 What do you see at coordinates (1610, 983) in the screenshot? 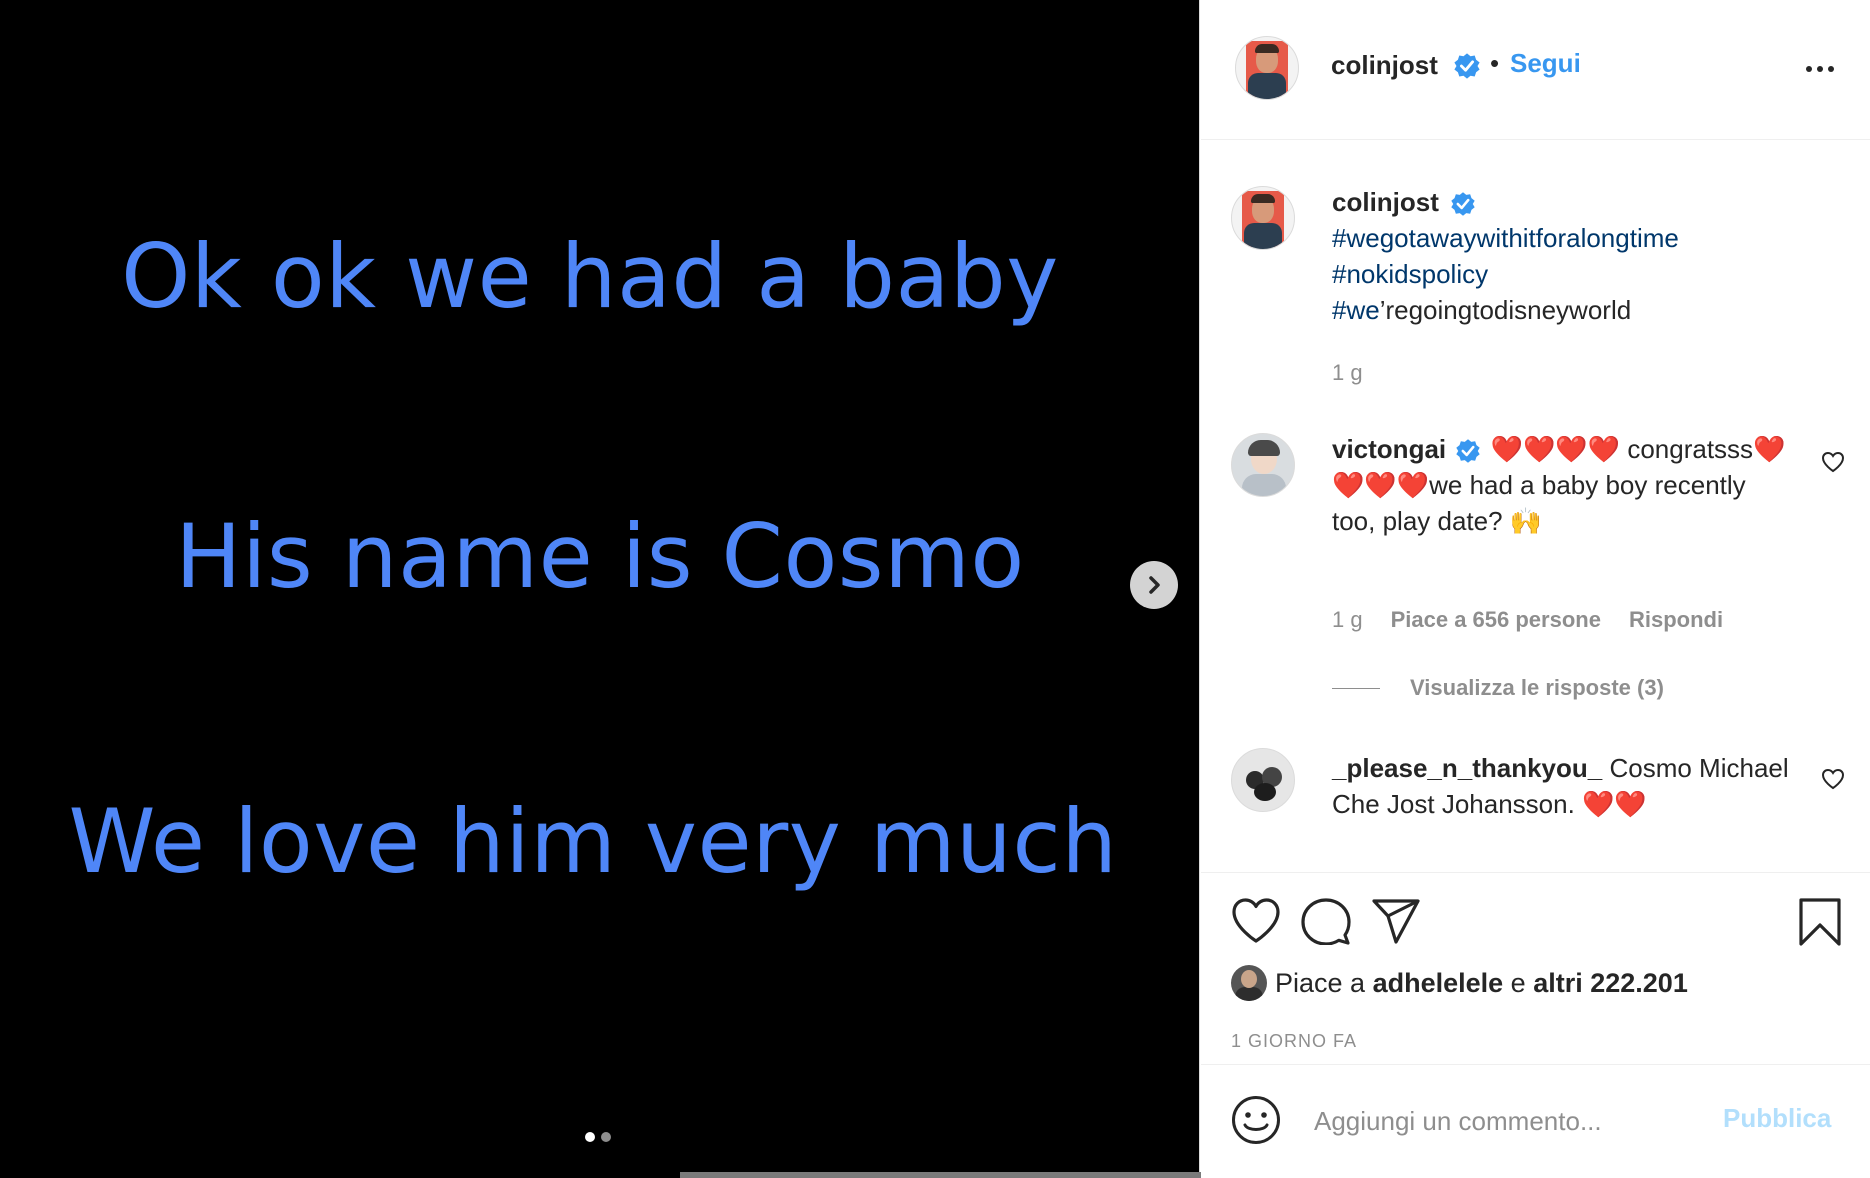
I see `likes-others-count: altri 222.201` at bounding box center [1610, 983].